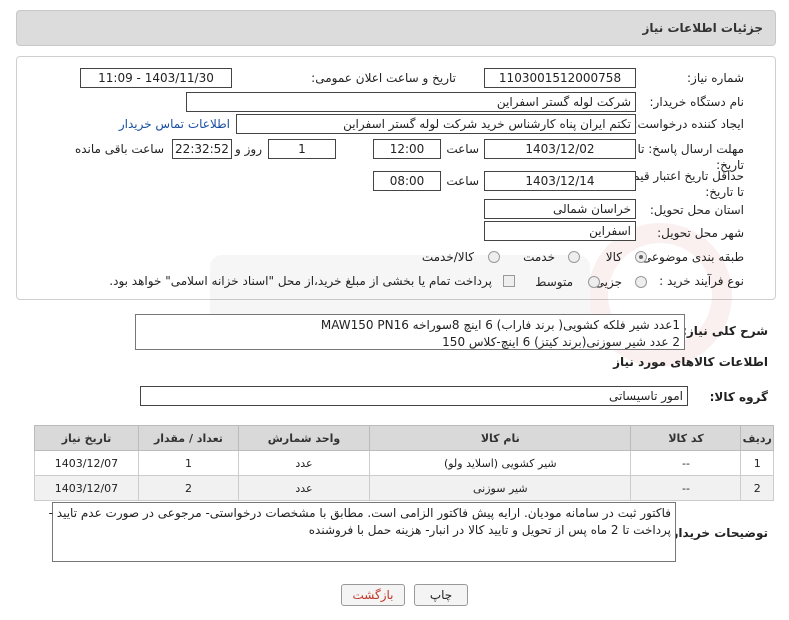 This screenshot has width=789, height=620. What do you see at coordinates (560, 78) in the screenshot?
I see `need-number-field: 1103001512000758` at bounding box center [560, 78].